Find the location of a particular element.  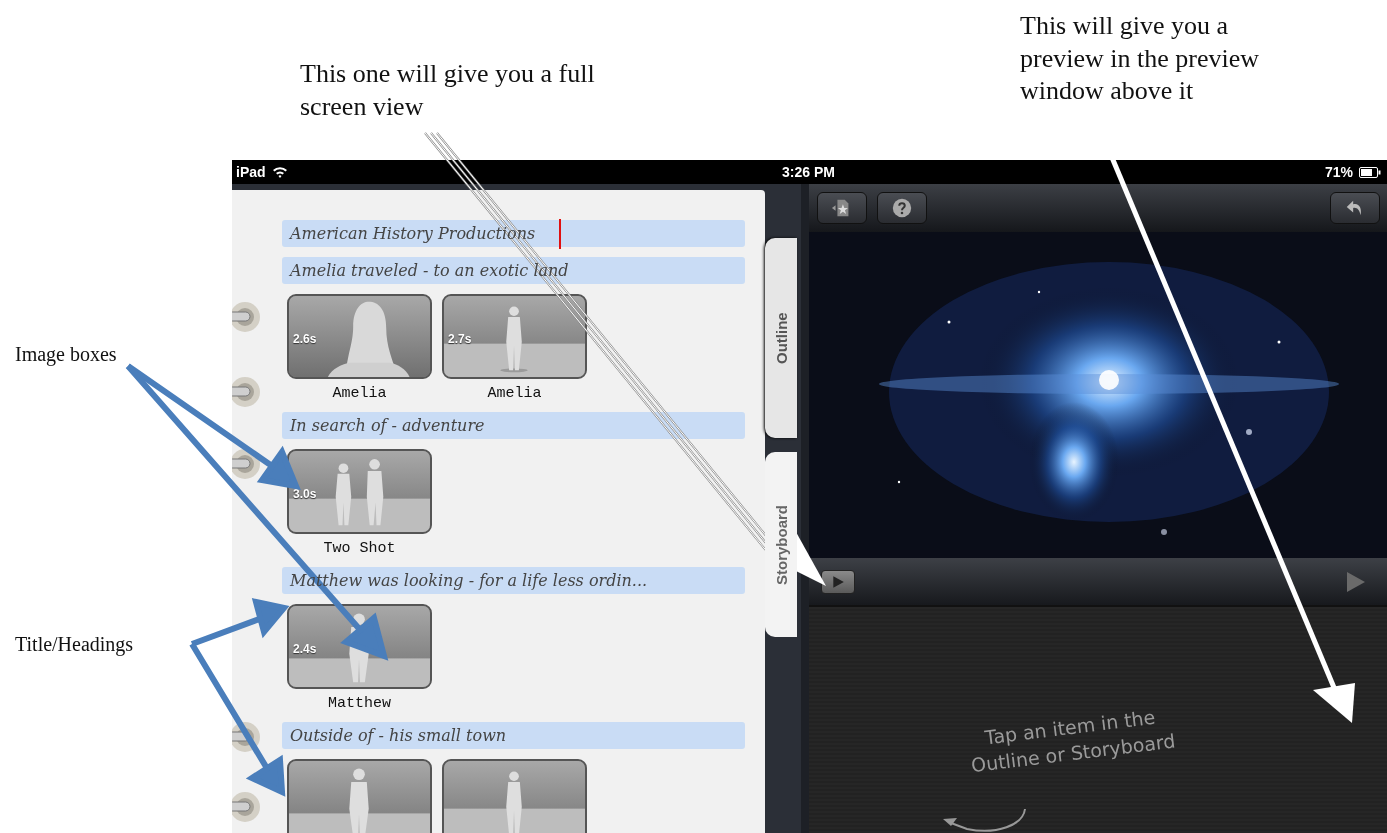

shot-thumbnail: 3.0s is located at coordinates (359, 491).